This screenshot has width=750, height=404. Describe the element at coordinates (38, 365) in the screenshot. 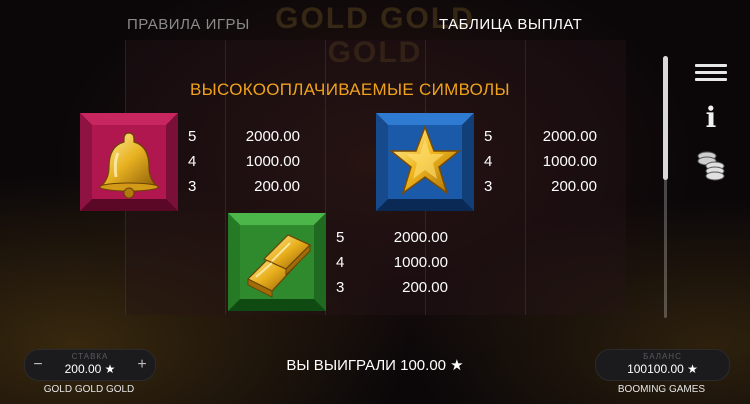

I see `decrease-bet-button: −` at that location.